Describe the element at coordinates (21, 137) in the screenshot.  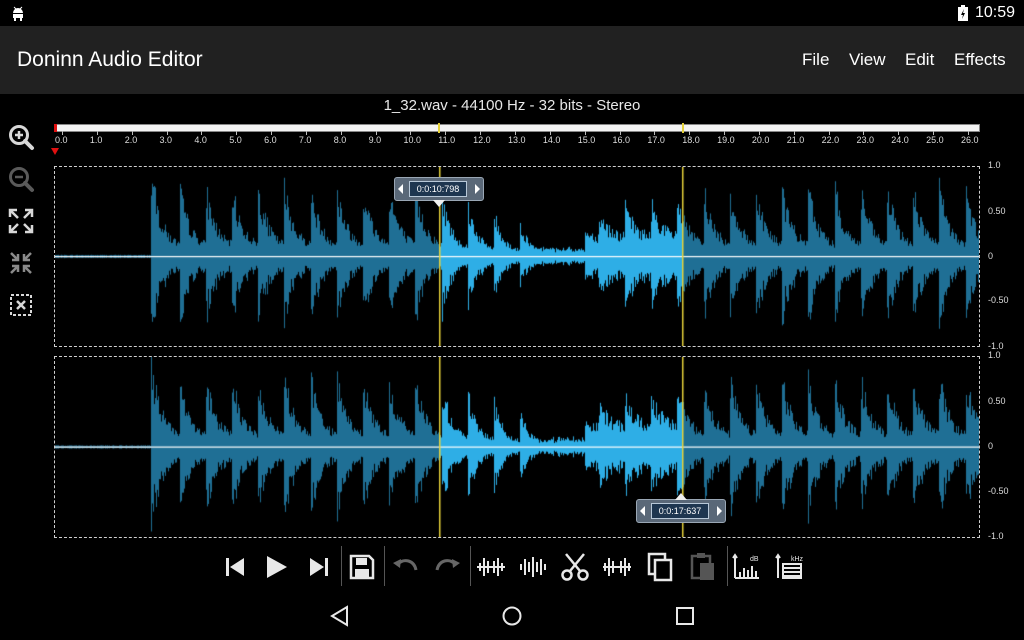
I see `zoom-in-icon` at that location.